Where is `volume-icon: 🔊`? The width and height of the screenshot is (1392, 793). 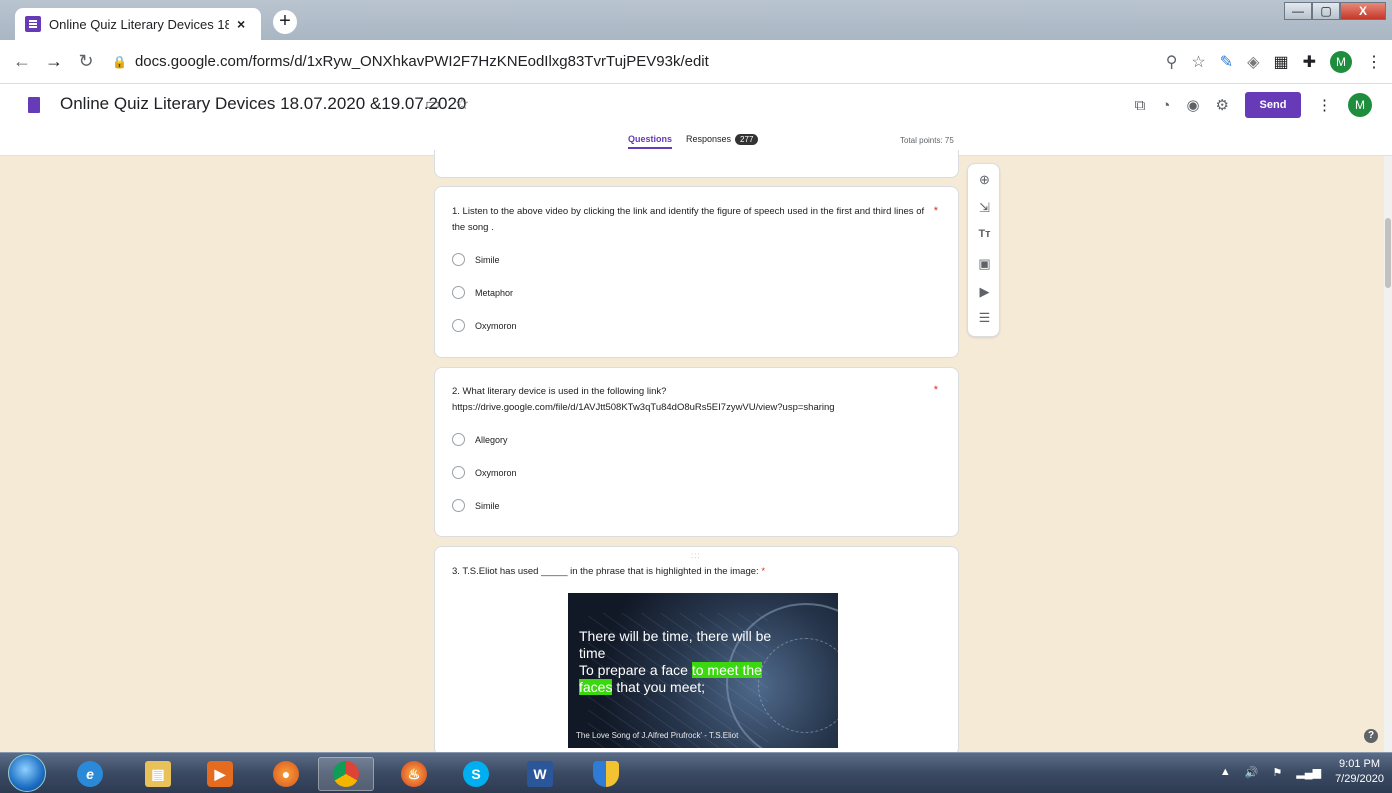
volume-icon: 🔊 is located at coordinates (1252, 772).